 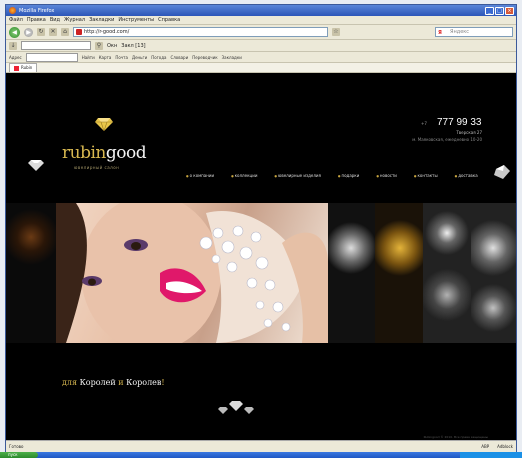 I want to click on yandex-bar-label: Адрес, so click(x=15, y=57).